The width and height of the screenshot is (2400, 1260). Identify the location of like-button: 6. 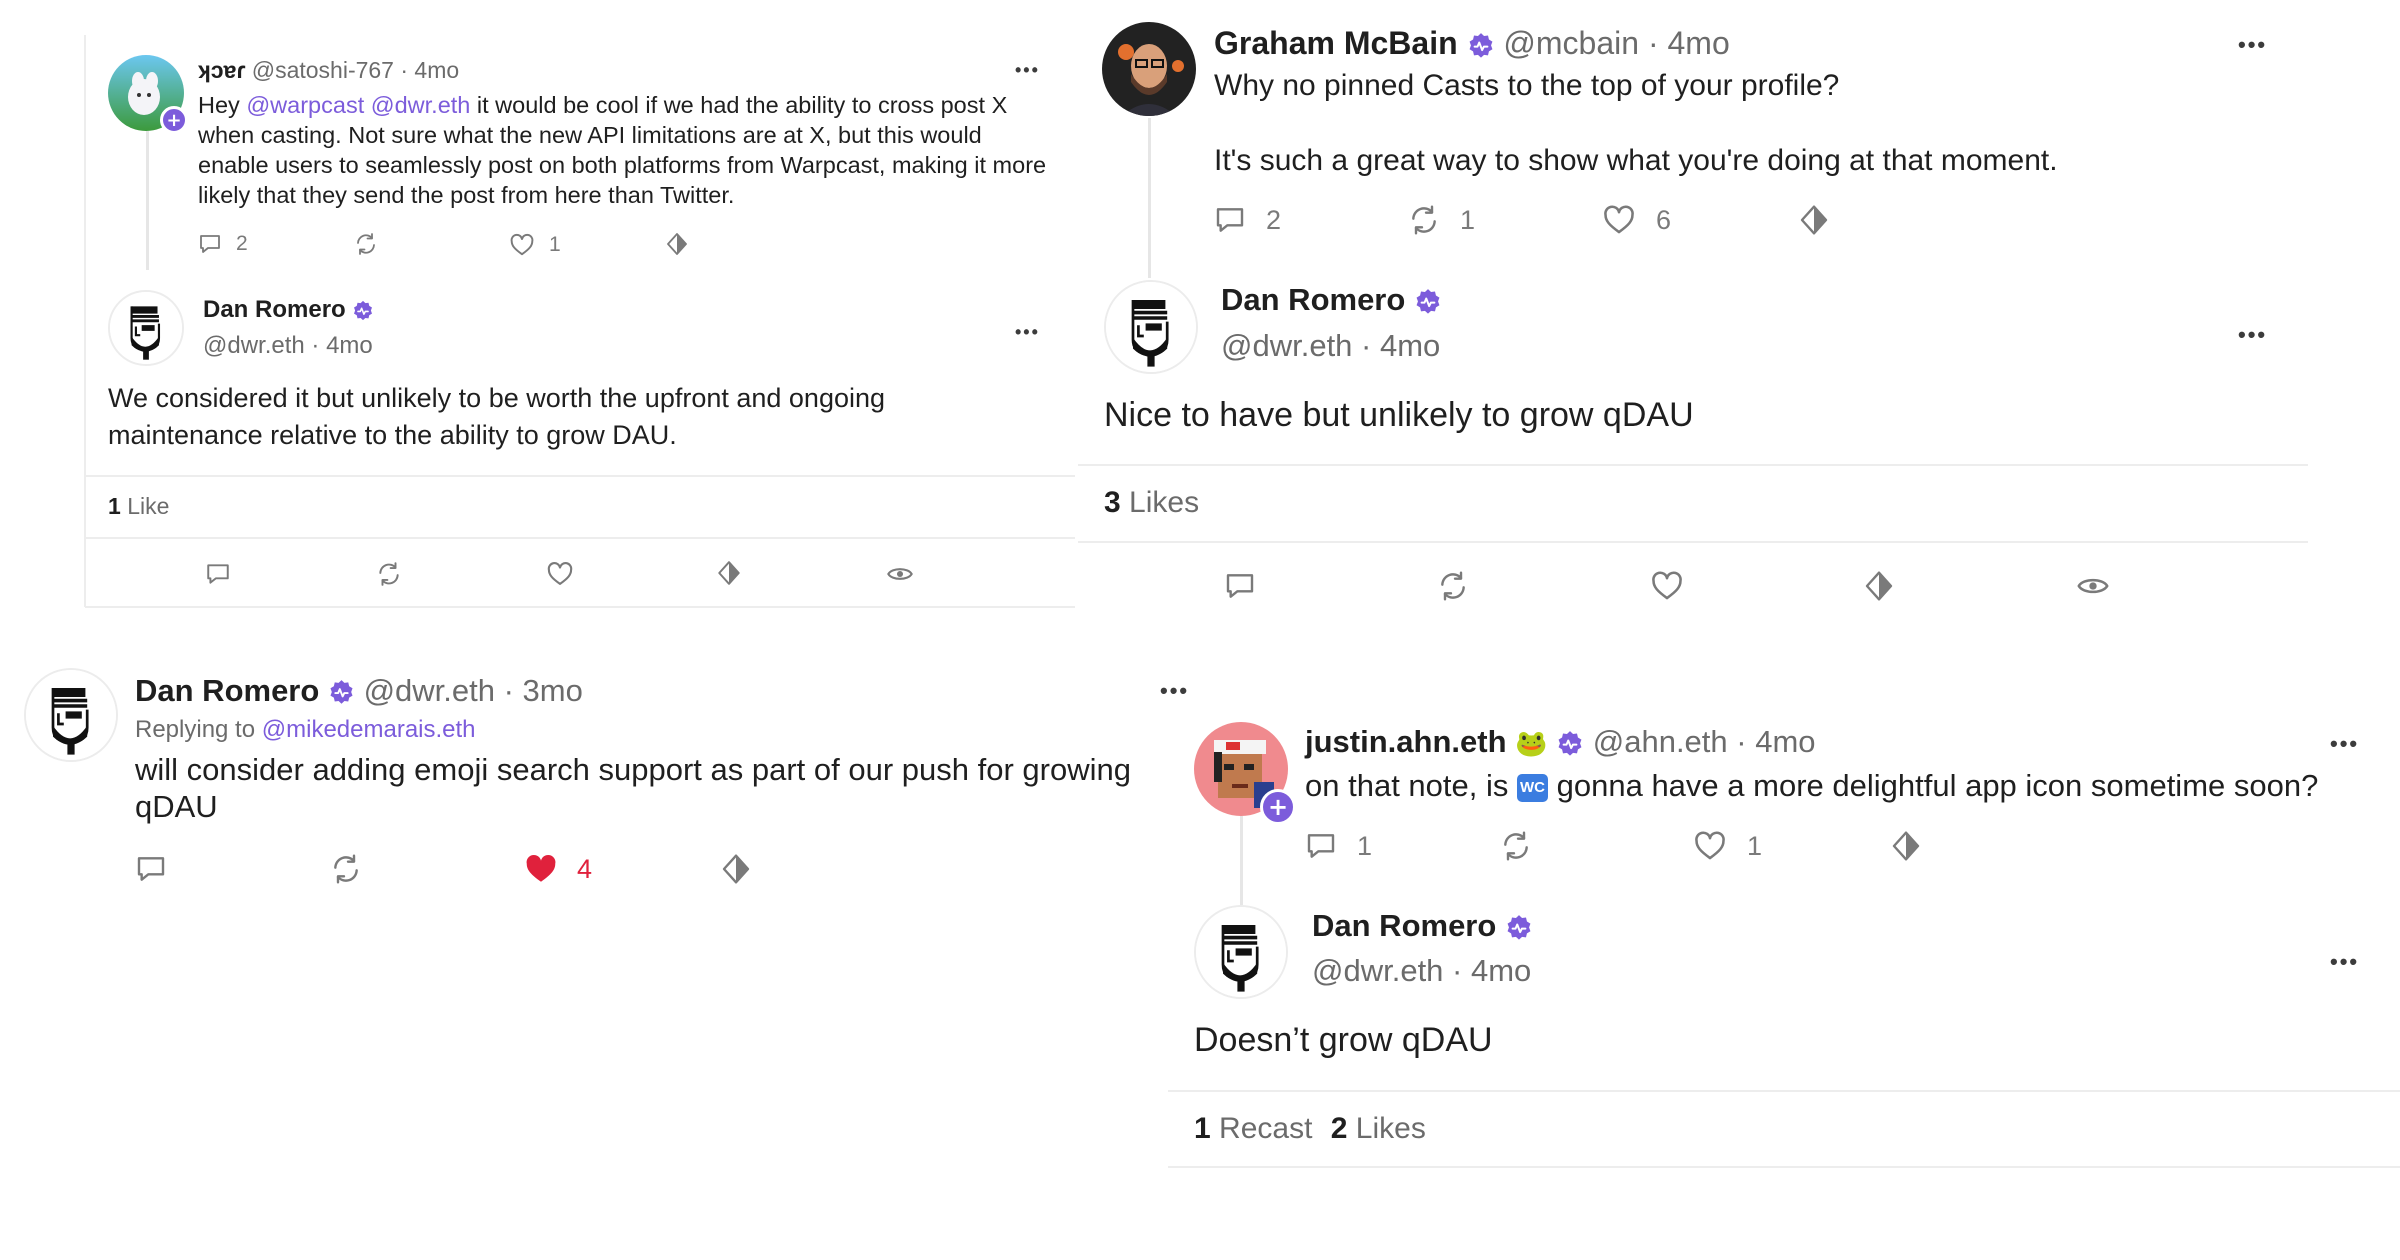
(1636, 220).